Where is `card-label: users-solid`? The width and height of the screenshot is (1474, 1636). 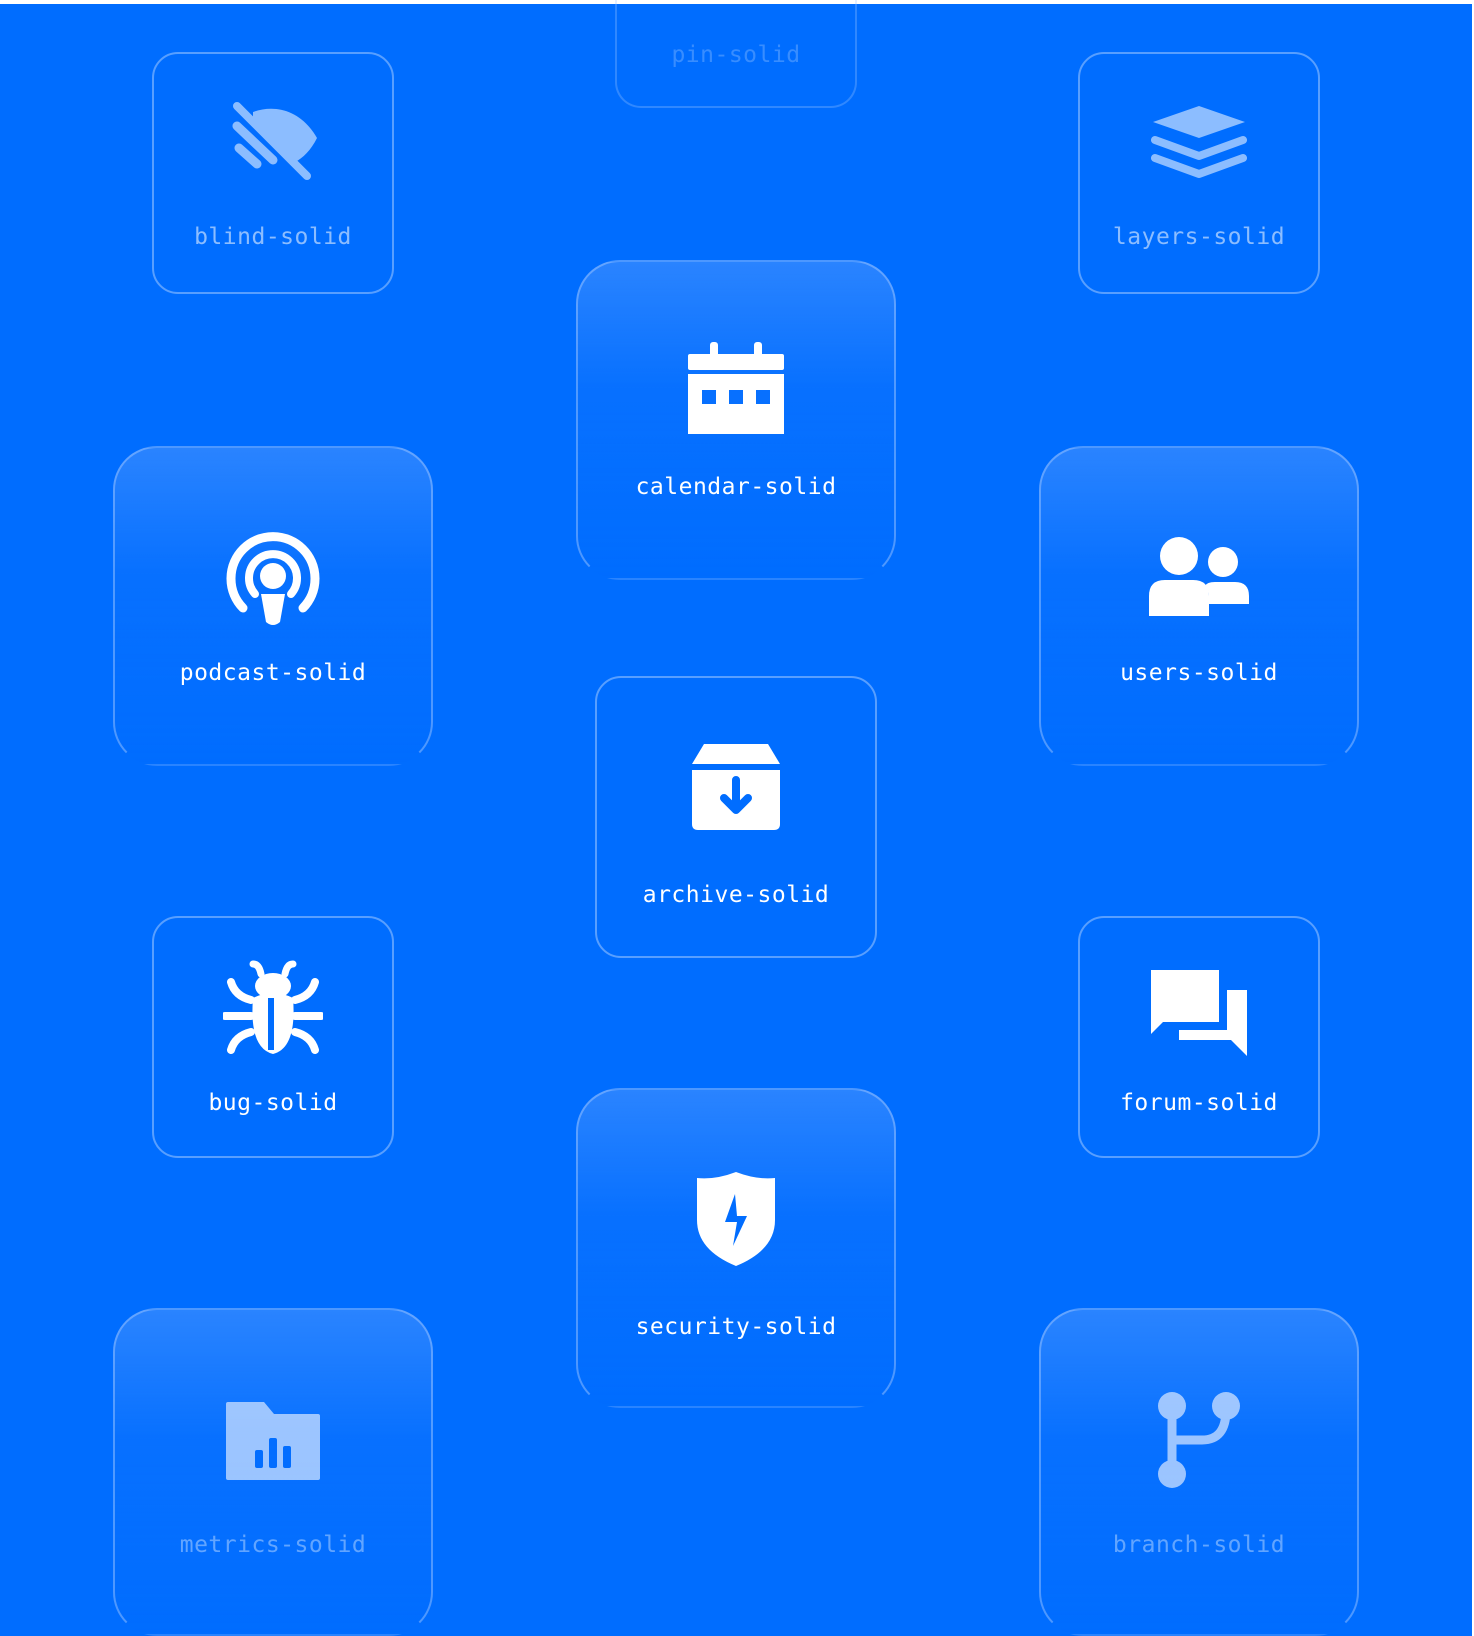
card-label: users-solid is located at coordinates (1199, 673).